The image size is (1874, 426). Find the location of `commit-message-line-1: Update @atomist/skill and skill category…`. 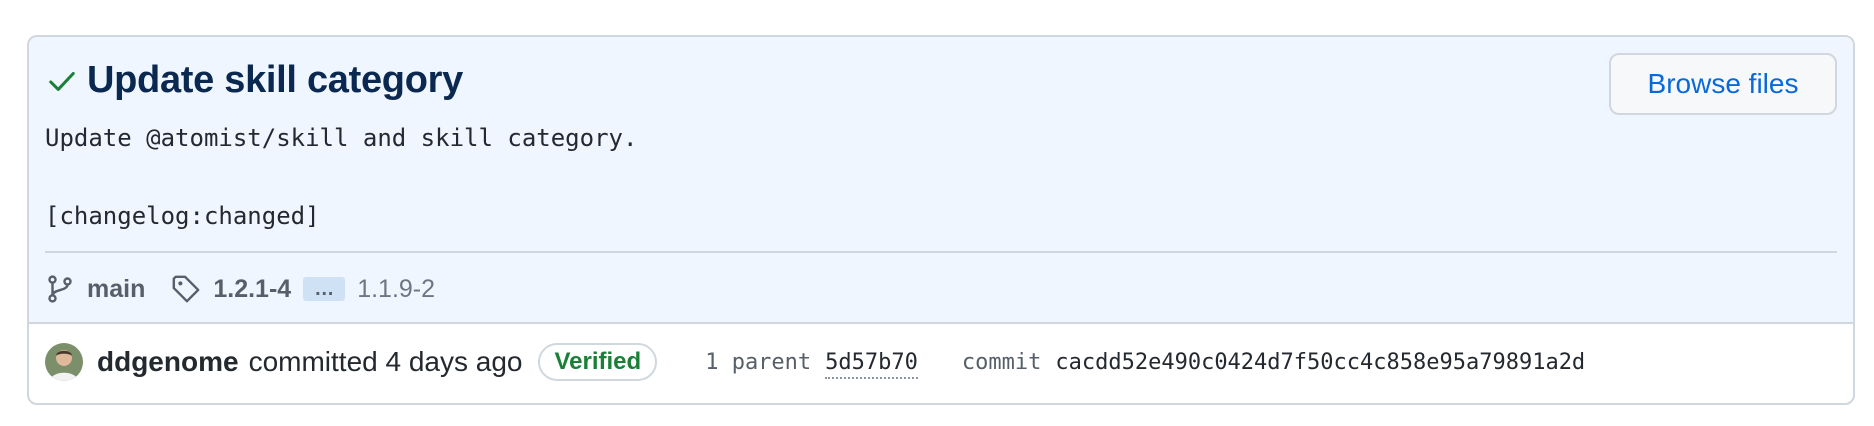

commit-message-line-1: Update @atomist/skill and skill category… is located at coordinates (341, 138).